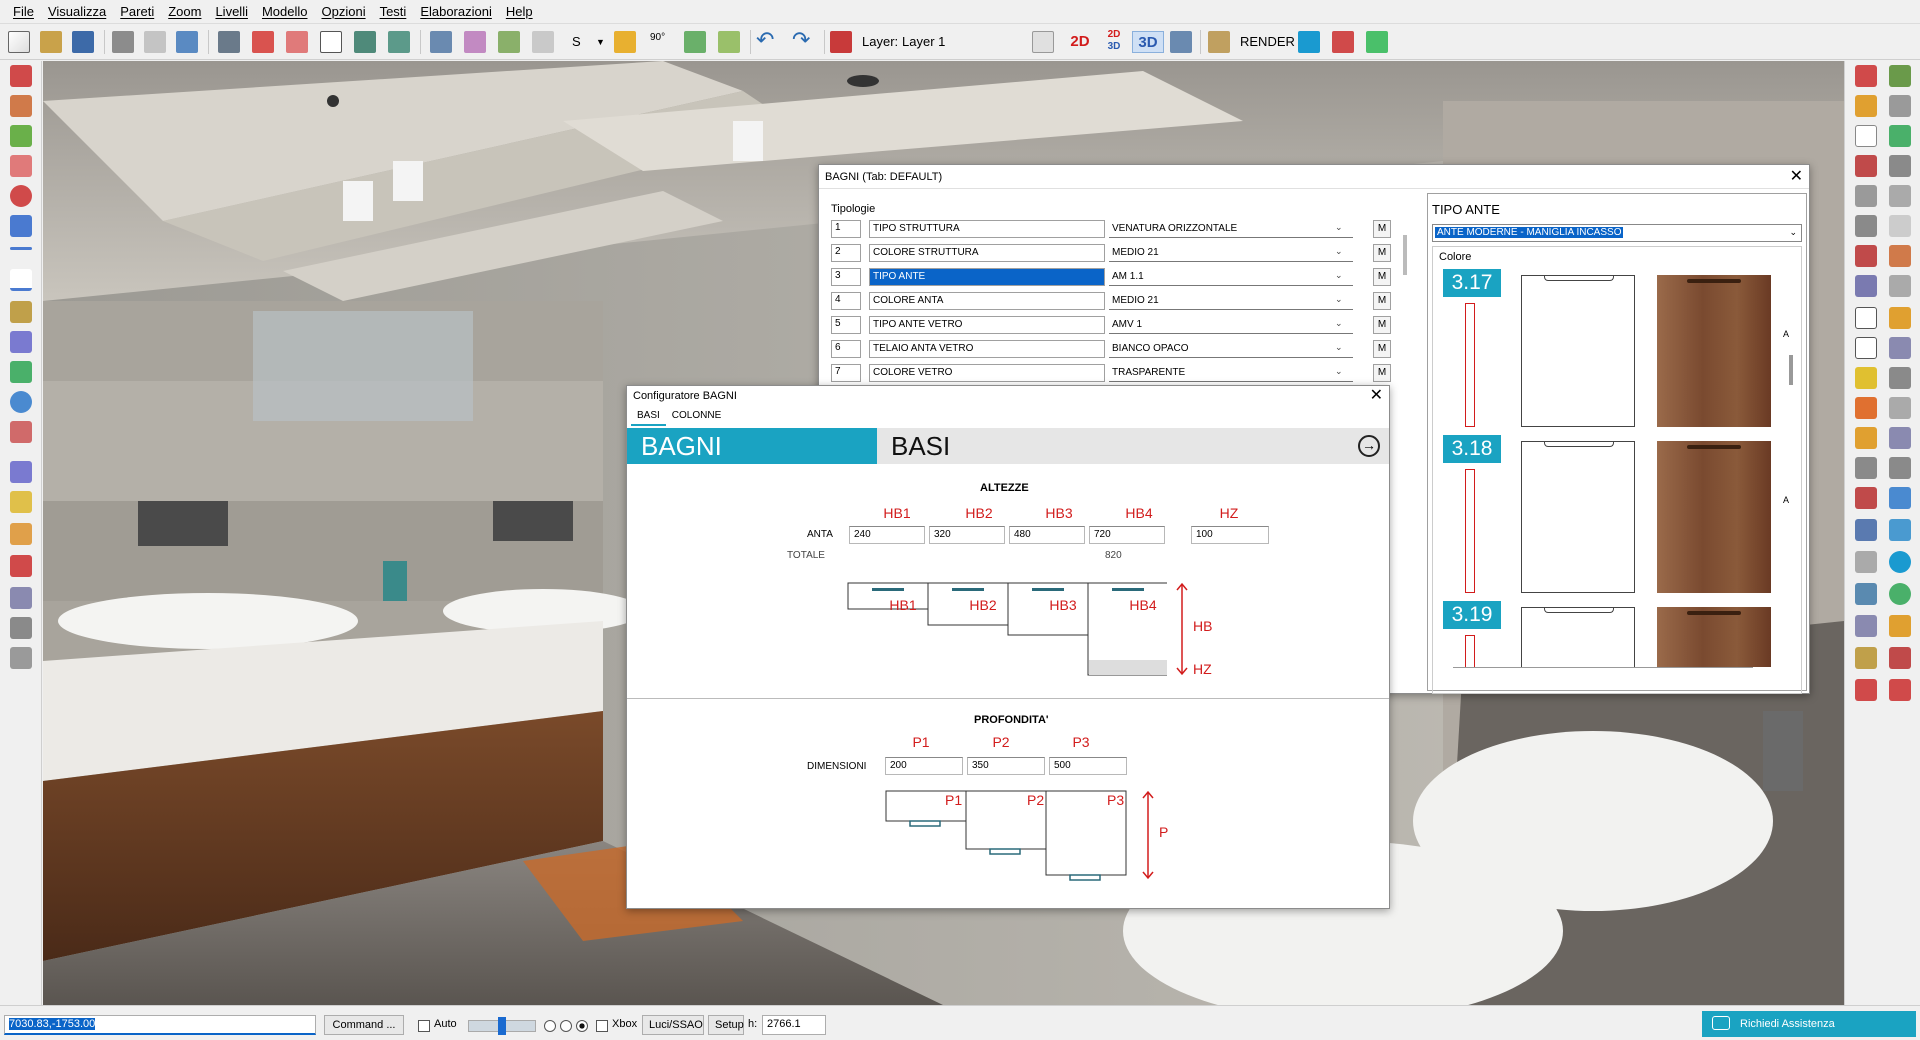 The image size is (1920, 1040). Describe the element at coordinates (399, 42) in the screenshot. I see `cube-teal-icon` at that location.